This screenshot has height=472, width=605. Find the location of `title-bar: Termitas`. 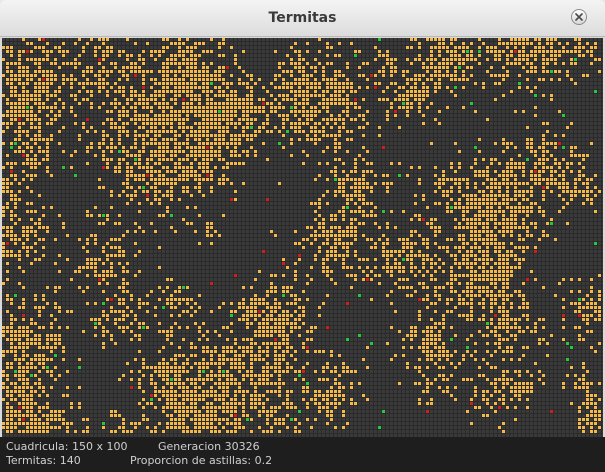

title-bar: Termitas is located at coordinates (302, 18).